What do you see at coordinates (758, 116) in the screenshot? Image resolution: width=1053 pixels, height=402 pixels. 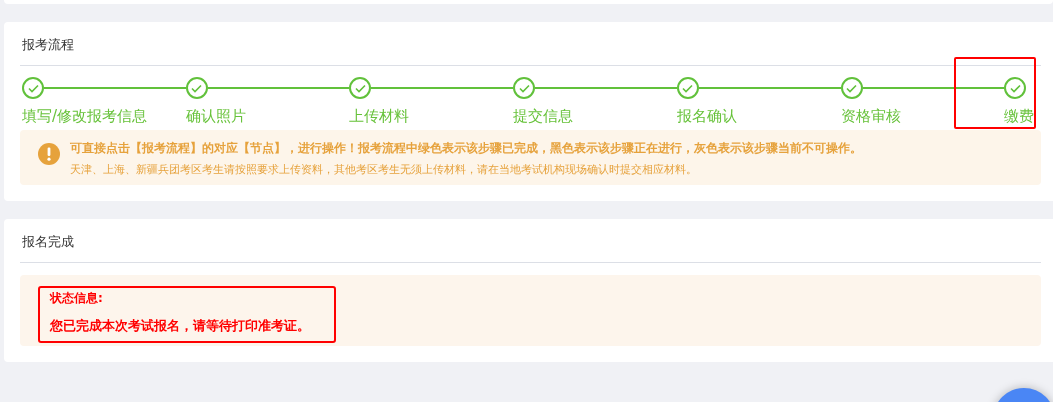 I see `step-label: 报名确认` at bounding box center [758, 116].